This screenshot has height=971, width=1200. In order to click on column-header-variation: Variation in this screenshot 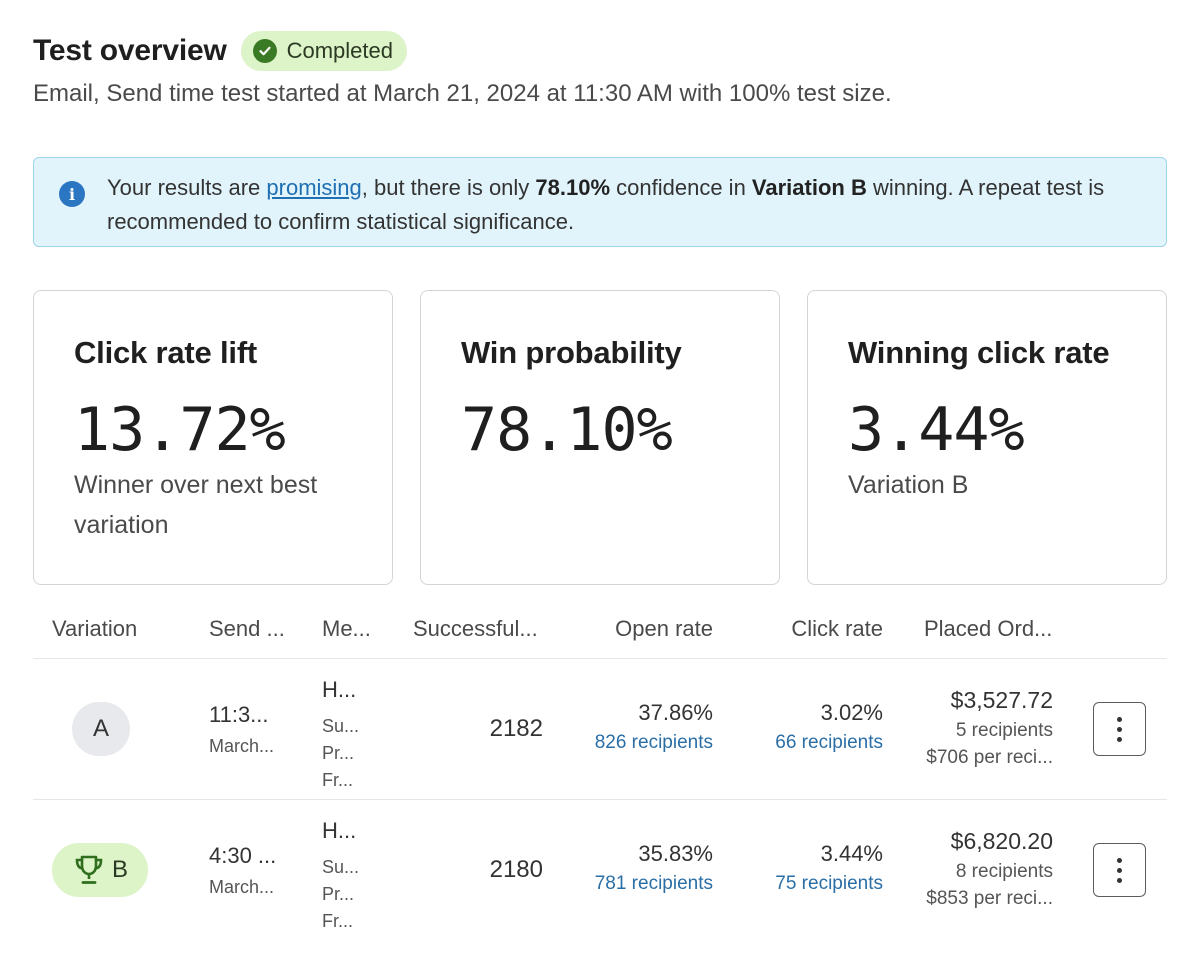, I will do `click(94, 629)`.